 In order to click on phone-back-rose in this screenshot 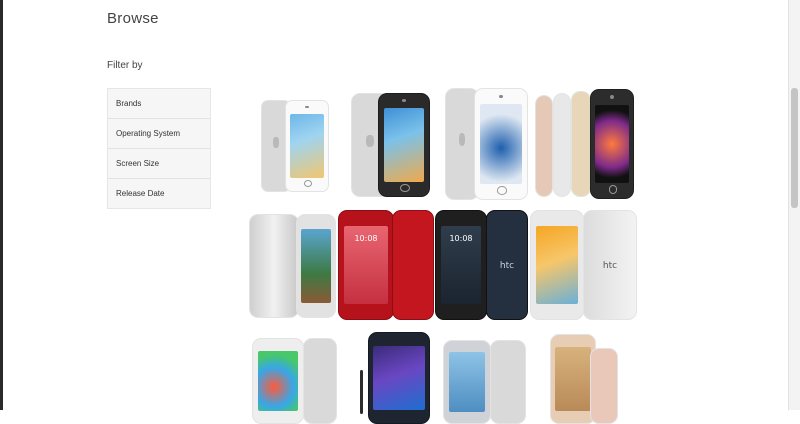, I will do `click(544, 146)`.